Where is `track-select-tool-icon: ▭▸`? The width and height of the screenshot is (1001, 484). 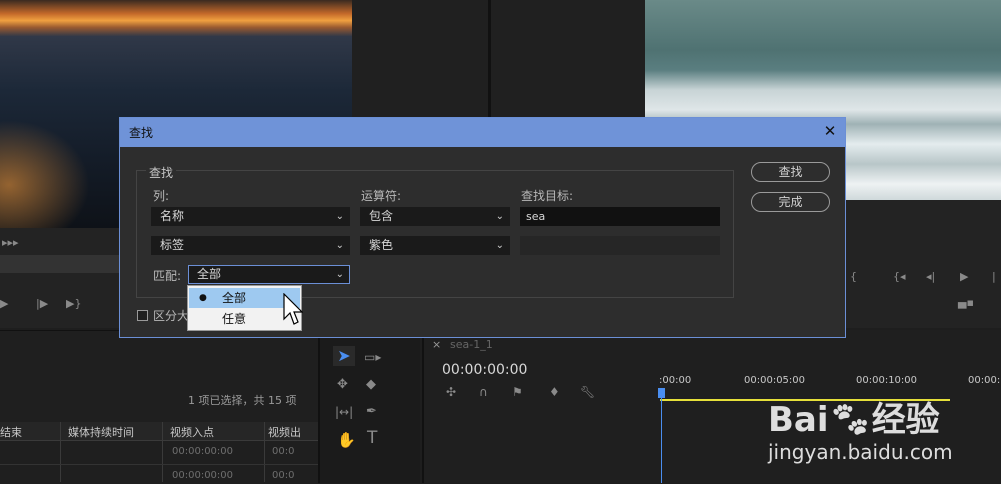
track-select-tool-icon: ▭▸ is located at coordinates (372, 357).